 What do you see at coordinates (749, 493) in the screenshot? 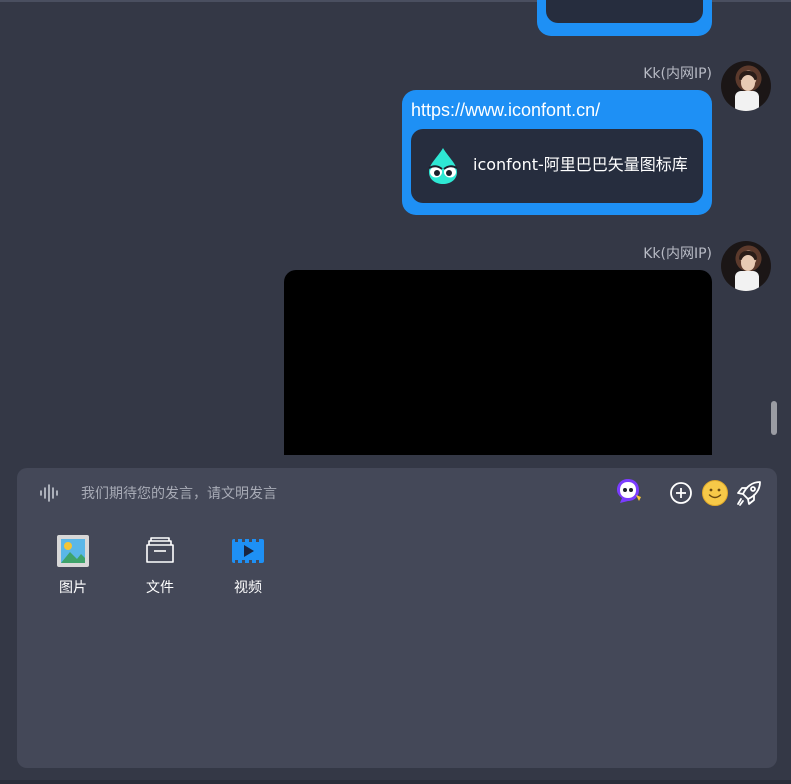
I see `rocket-send-icon` at bounding box center [749, 493].